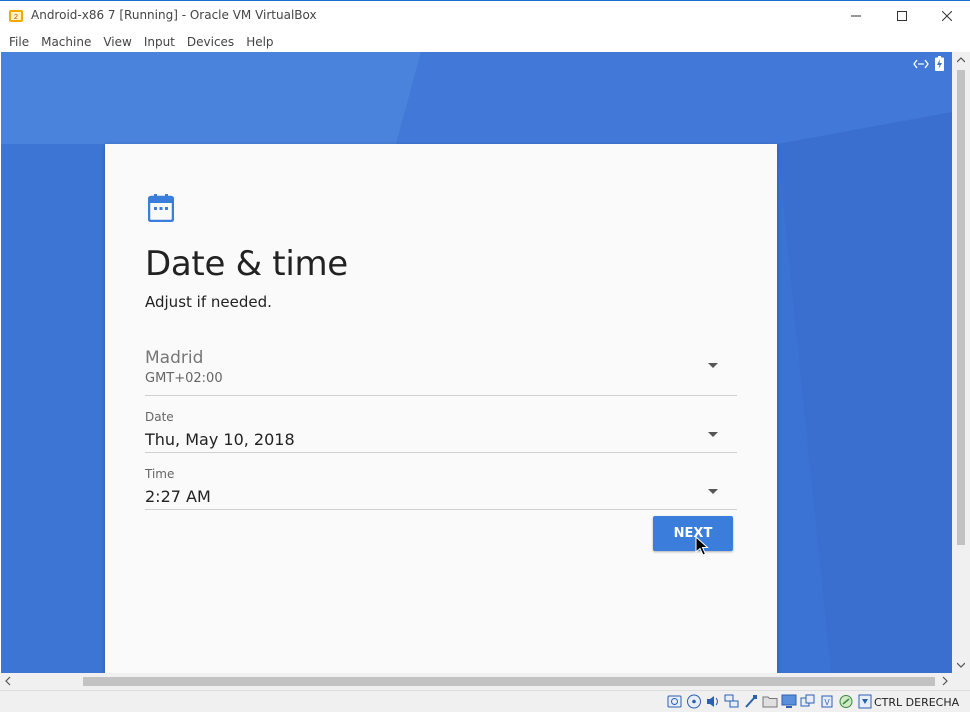 This screenshot has width=970, height=712. Describe the element at coordinates (485, 41) in the screenshot. I see `menu-bar: File Machine View Input Devices Help` at that location.